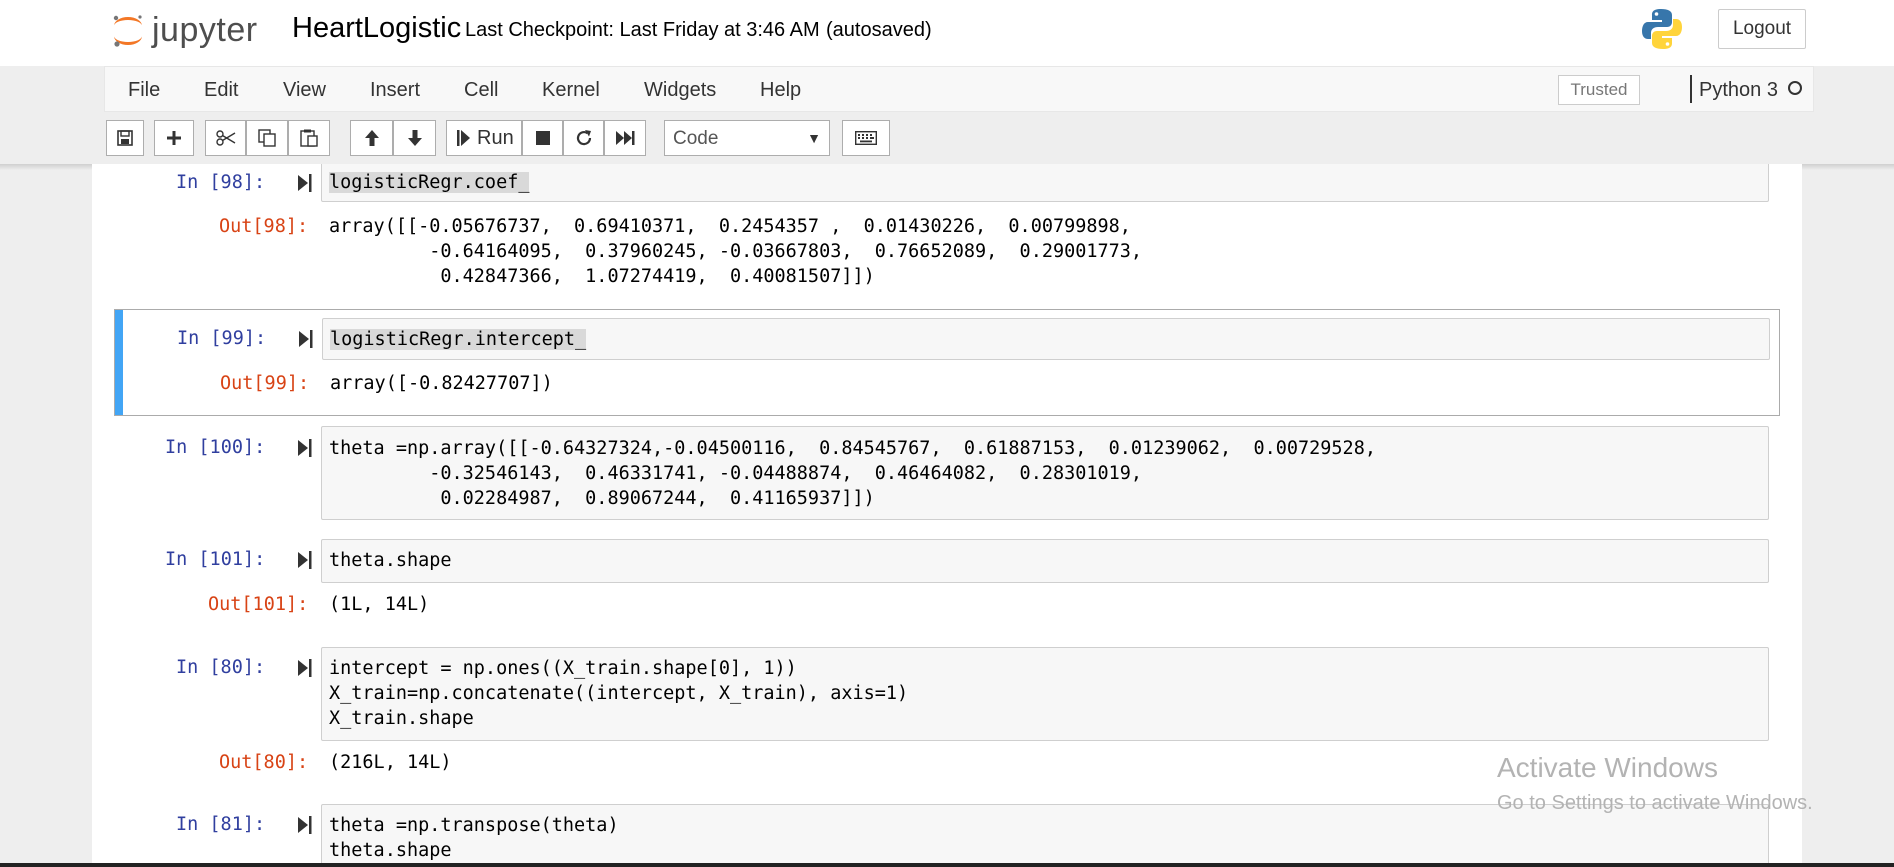 This screenshot has height=867, width=1894. I want to click on plus-icon, so click(174, 138).